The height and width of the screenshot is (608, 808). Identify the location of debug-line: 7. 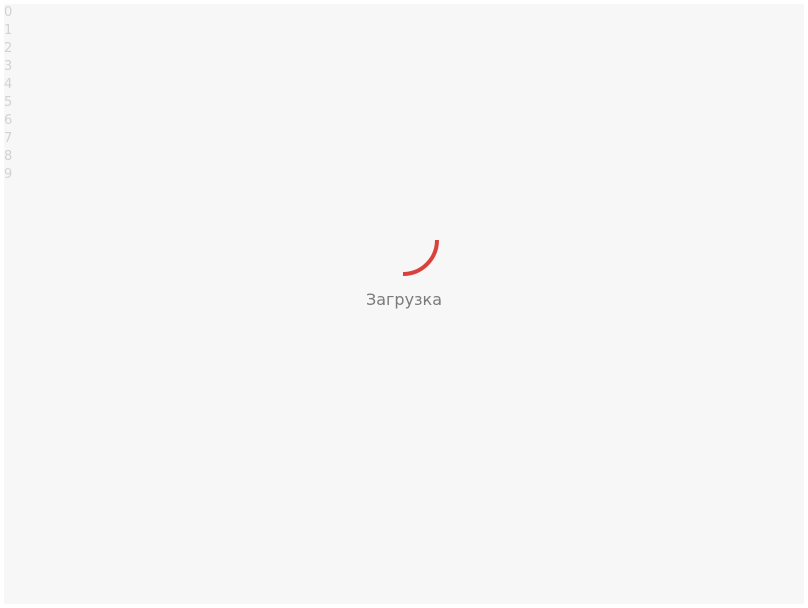
(8, 138).